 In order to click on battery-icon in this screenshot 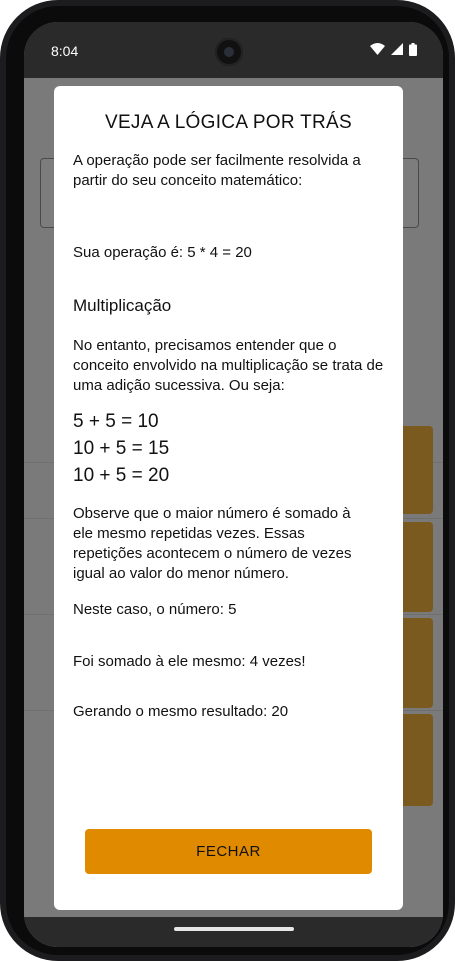, I will do `click(413, 49)`.